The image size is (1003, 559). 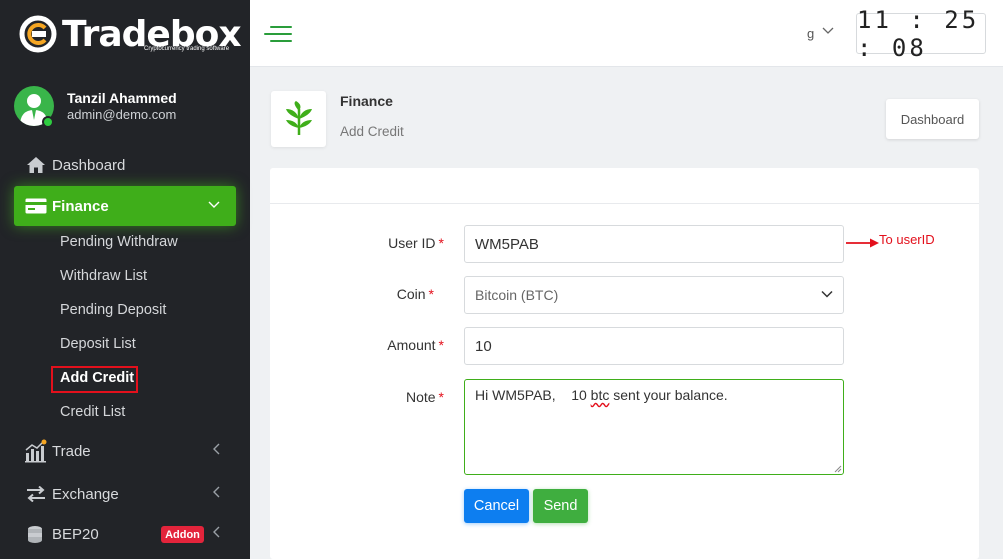 I want to click on sidebar-item-dashboard: Dashboard, so click(x=125, y=165).